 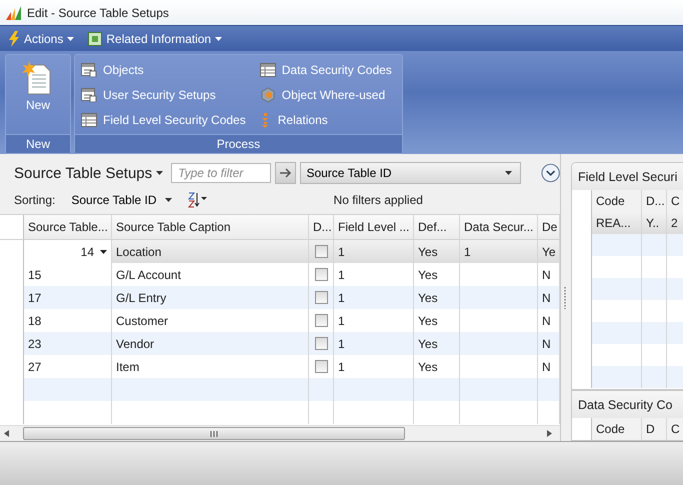 I want to click on ribbon-group-title: New, so click(x=38, y=143).